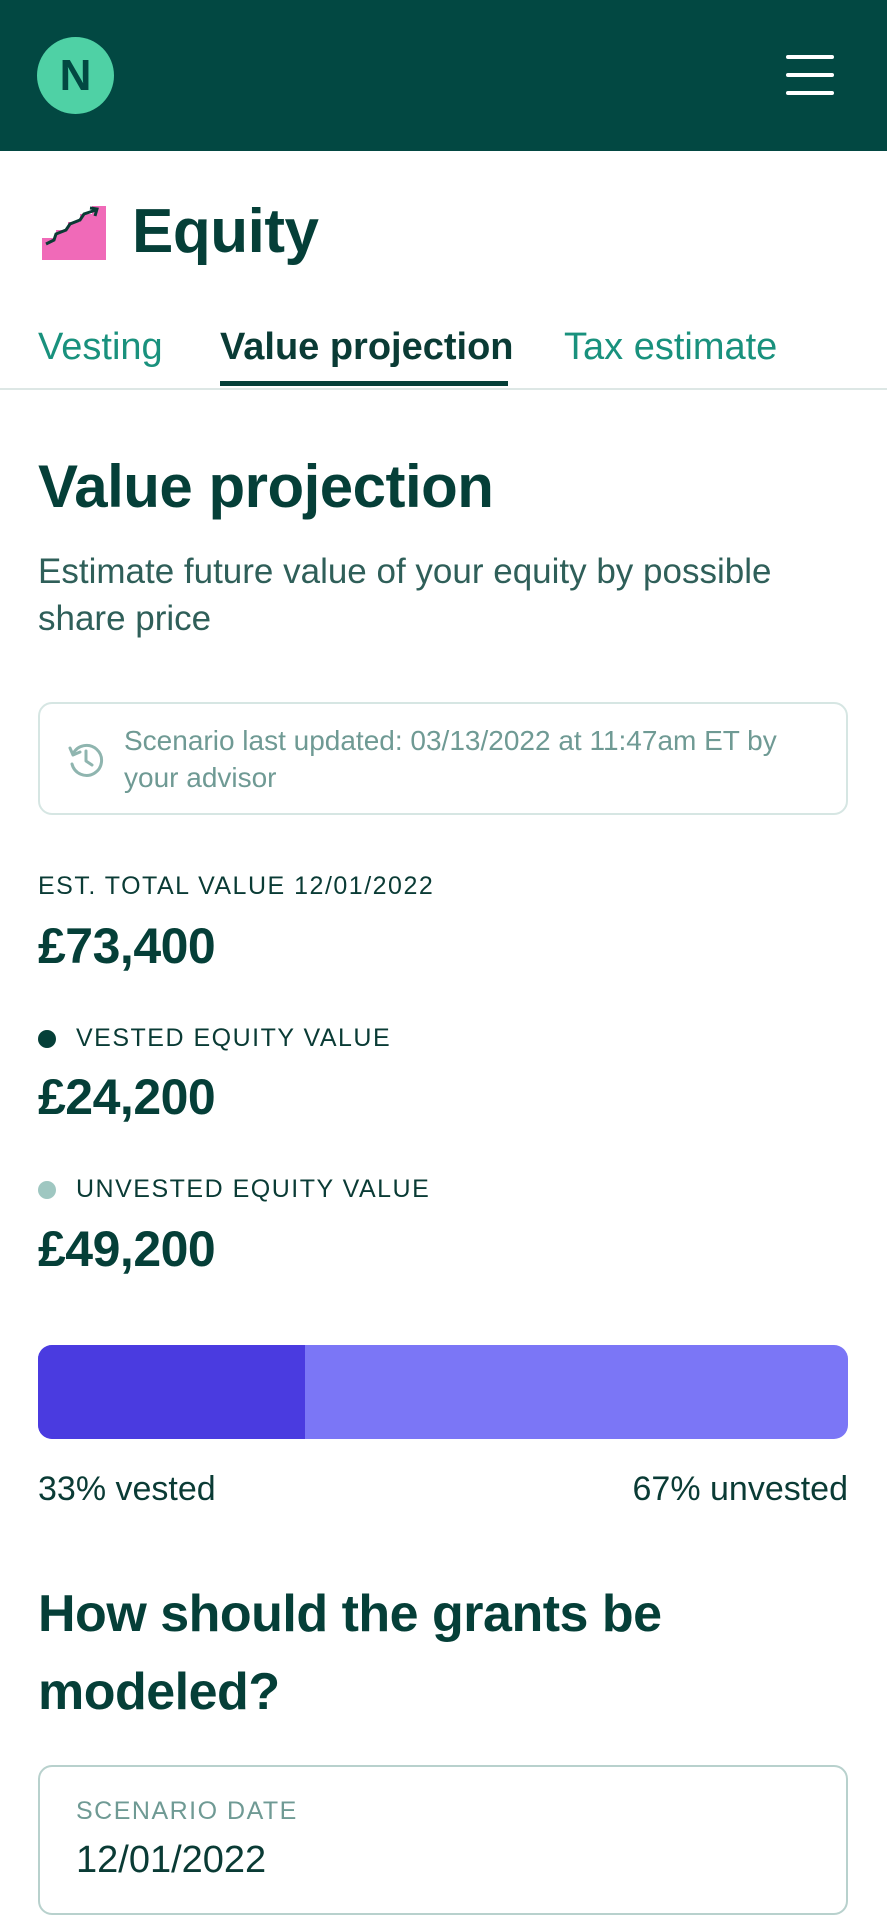 The width and height of the screenshot is (887, 1920). I want to click on logo-letter: N, so click(75, 75).